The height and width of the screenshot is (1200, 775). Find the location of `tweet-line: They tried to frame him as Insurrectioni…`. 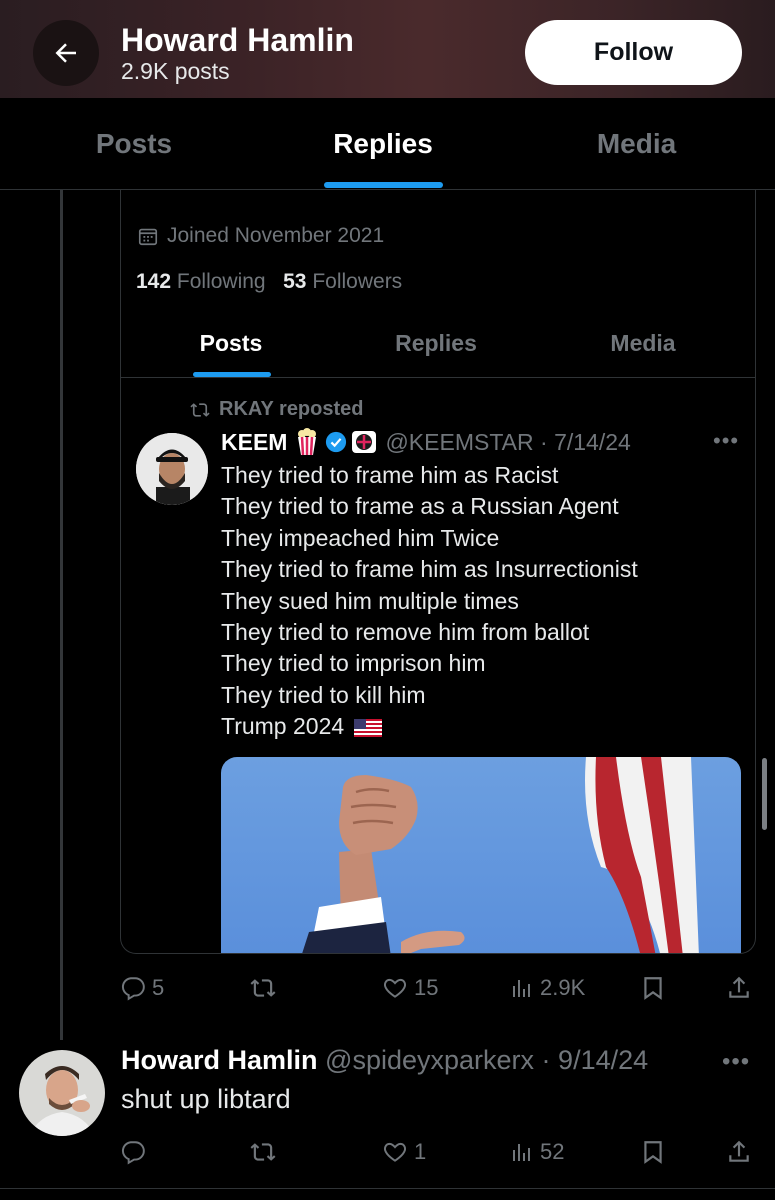

tweet-line: They tried to frame him as Insurrectioni… is located at coordinates (429, 569).